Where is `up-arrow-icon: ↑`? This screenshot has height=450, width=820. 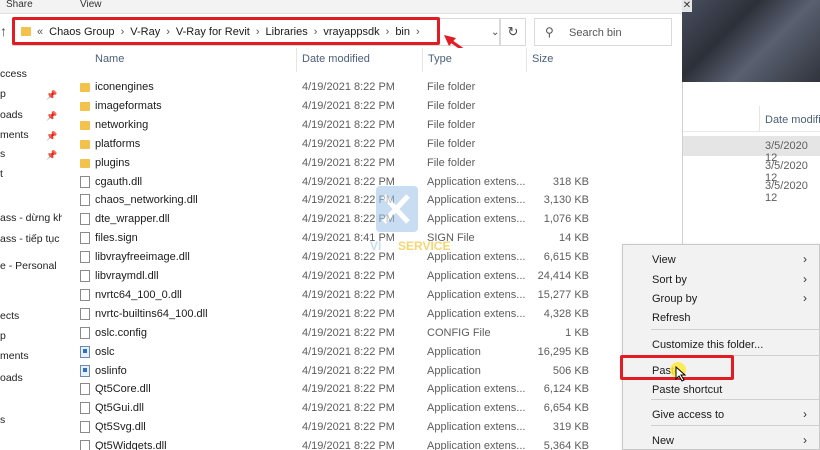 up-arrow-icon: ↑ is located at coordinates (3, 31).